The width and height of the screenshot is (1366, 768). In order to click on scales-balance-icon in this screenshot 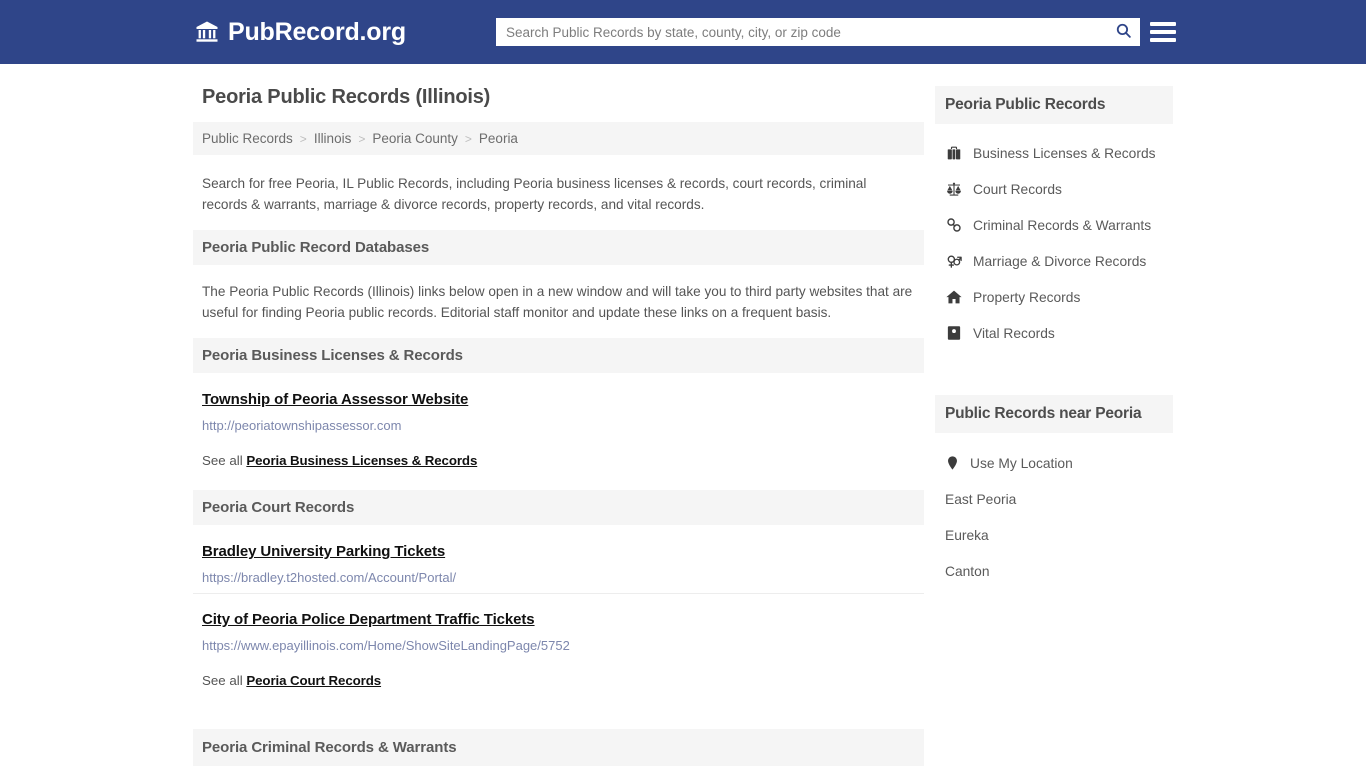, I will do `click(954, 189)`.